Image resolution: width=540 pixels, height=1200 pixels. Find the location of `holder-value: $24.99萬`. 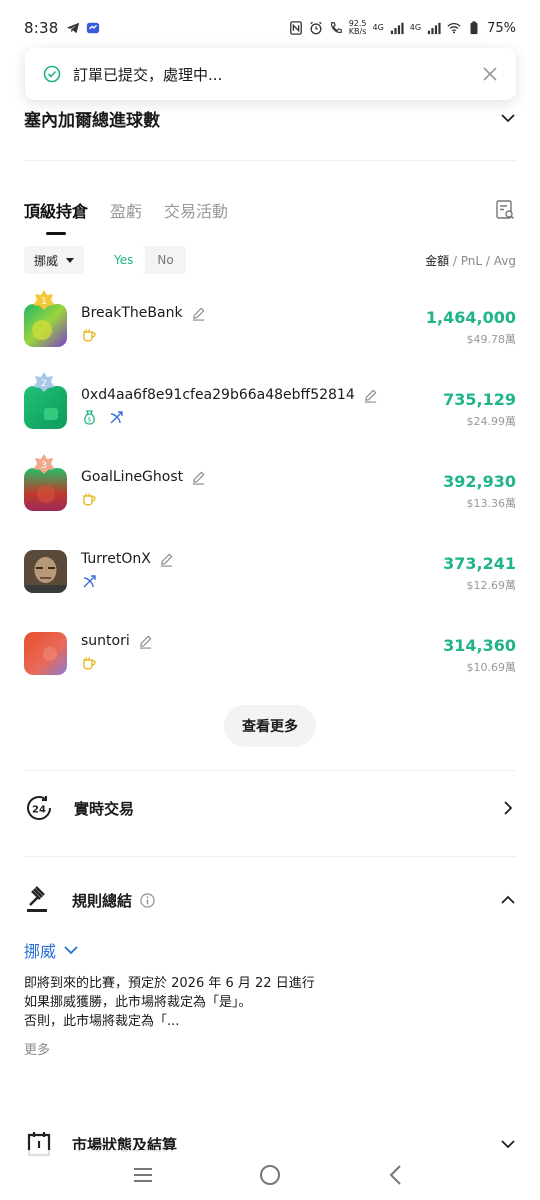

holder-value: $24.99萬 is located at coordinates (491, 421).